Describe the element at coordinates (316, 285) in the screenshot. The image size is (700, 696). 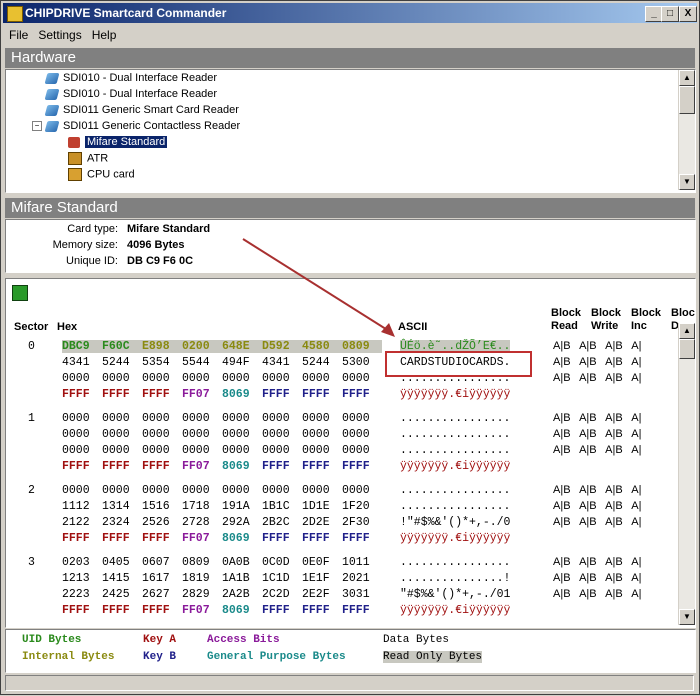
I see `annotation-arrow` at that location.